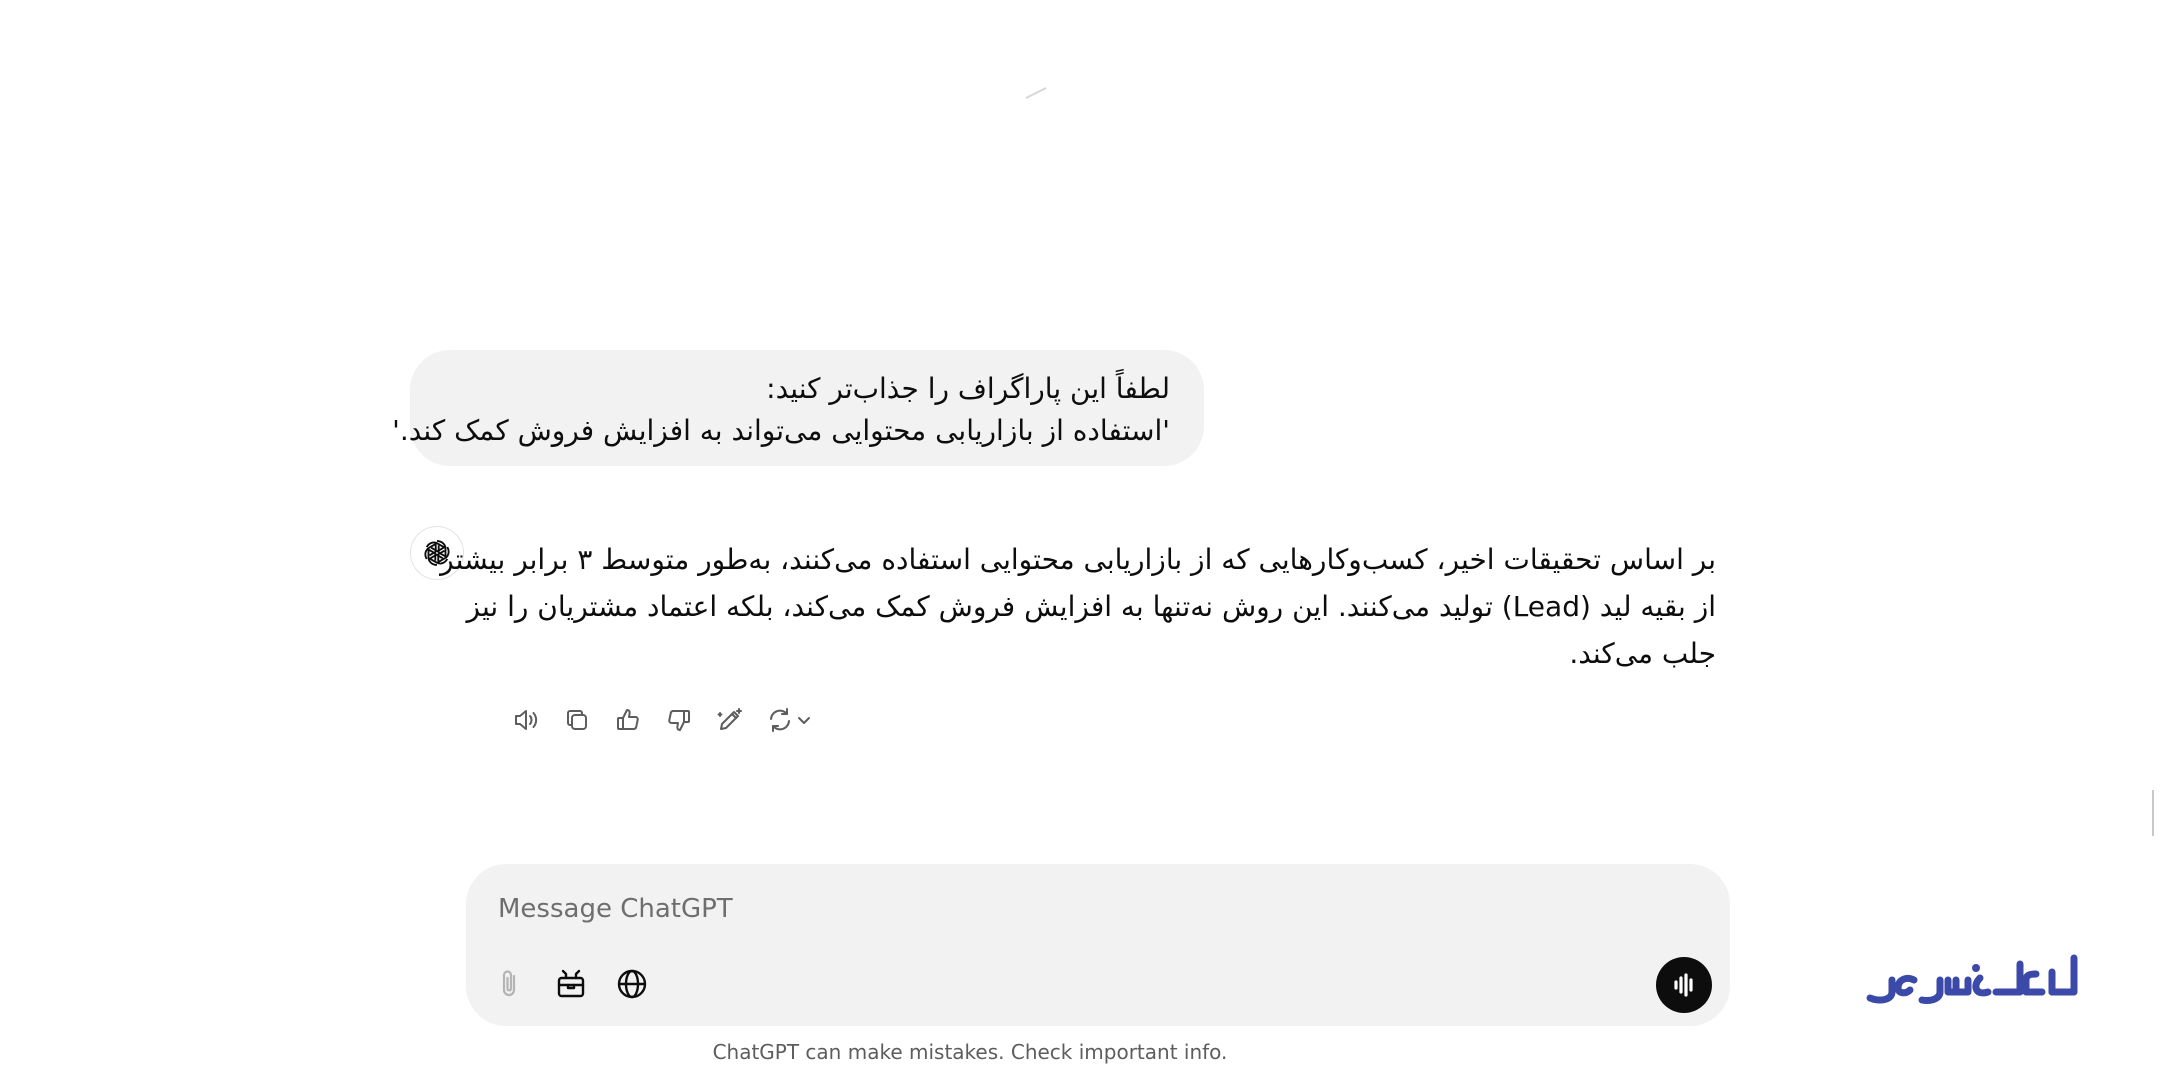  Describe the element at coordinates (1642, 653) in the screenshot. I see `assistant-message-line: جلب می‌کند.` at that location.